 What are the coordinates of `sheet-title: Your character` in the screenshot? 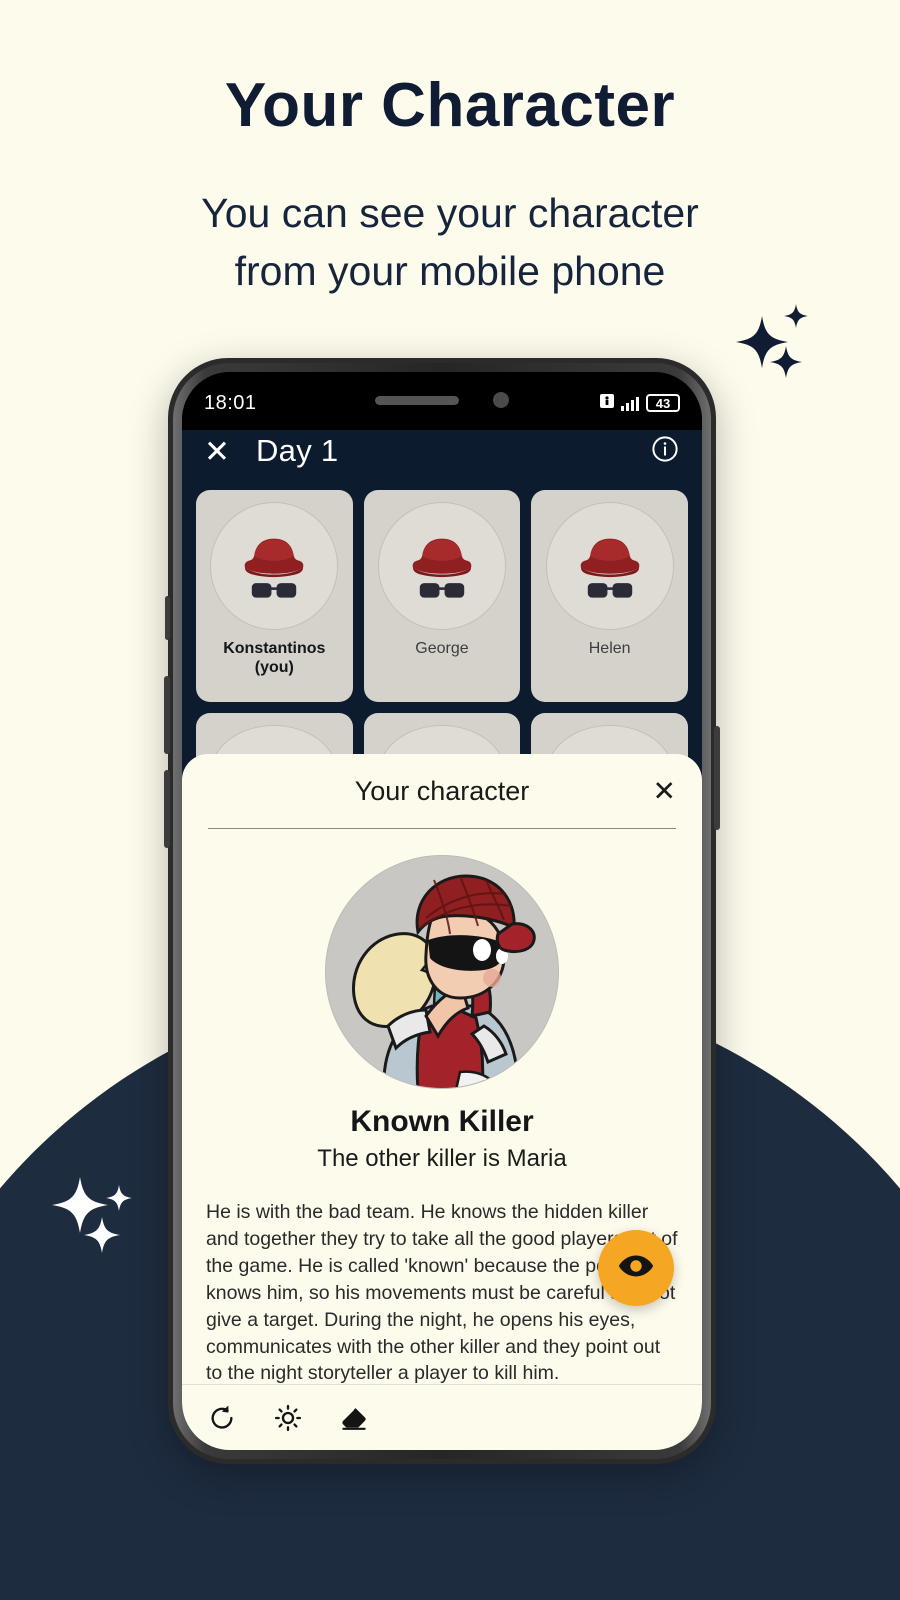 It's located at (442, 790).